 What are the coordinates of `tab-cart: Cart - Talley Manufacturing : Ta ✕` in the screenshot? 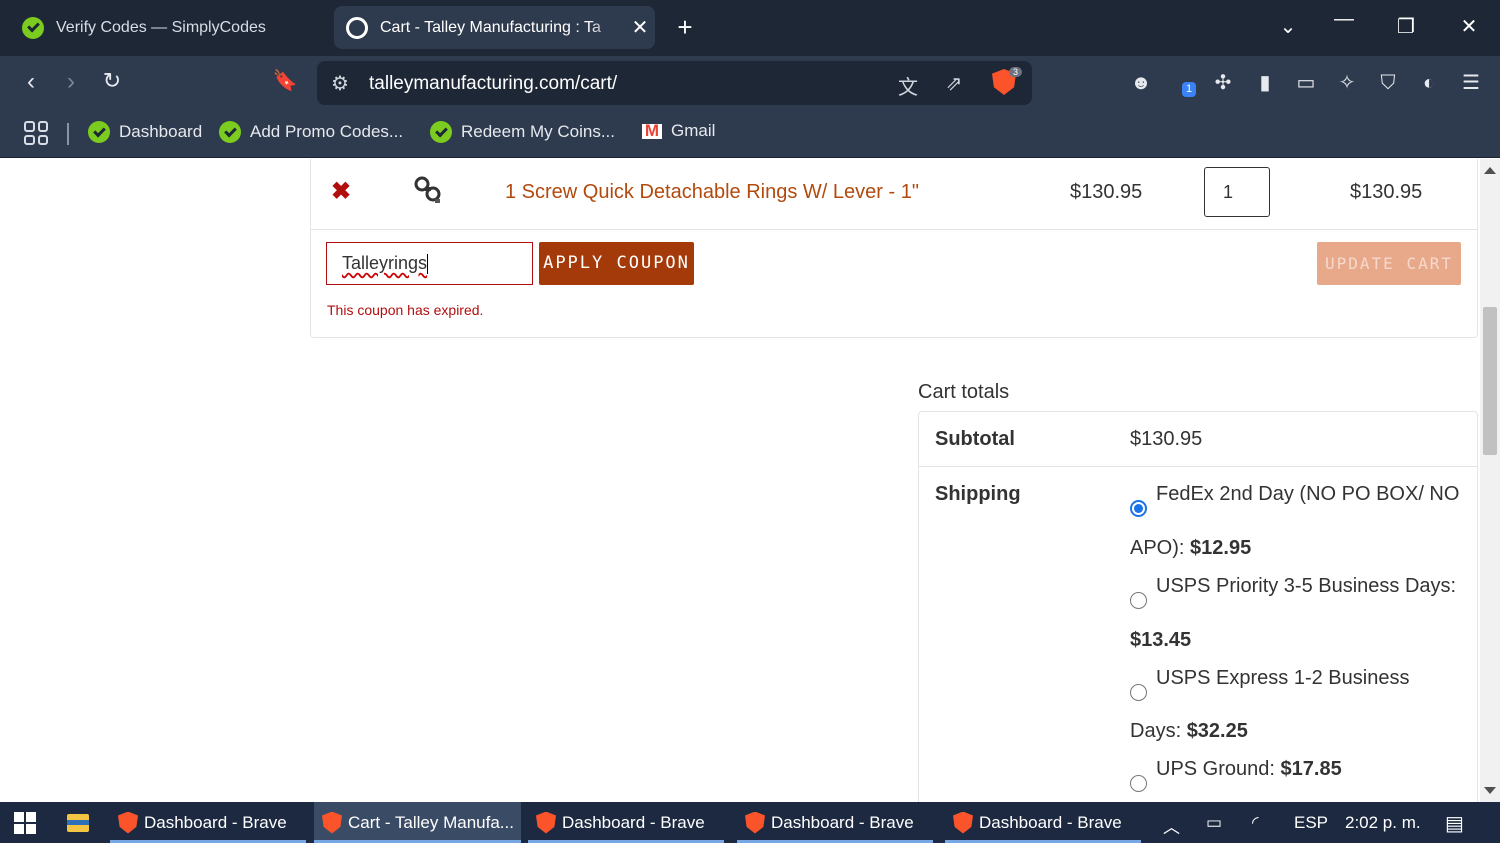 It's located at (494, 27).